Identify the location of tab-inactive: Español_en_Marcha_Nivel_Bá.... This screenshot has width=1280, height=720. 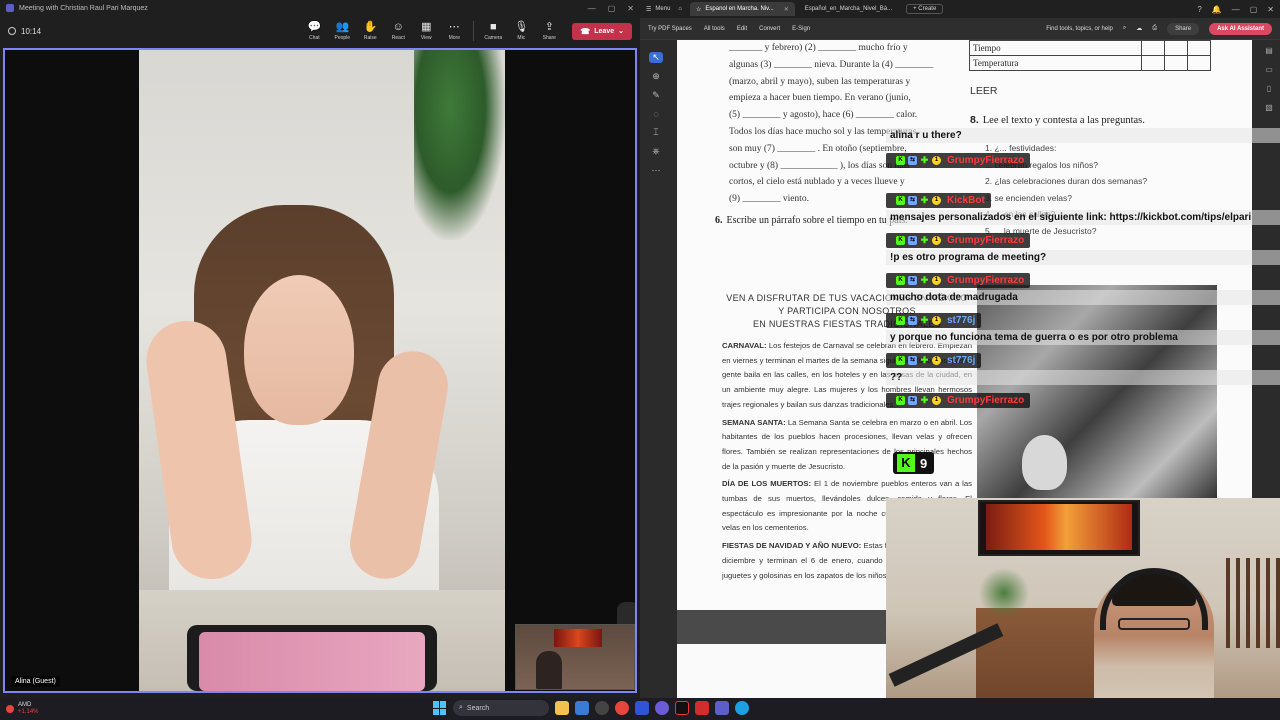
(848, 9).